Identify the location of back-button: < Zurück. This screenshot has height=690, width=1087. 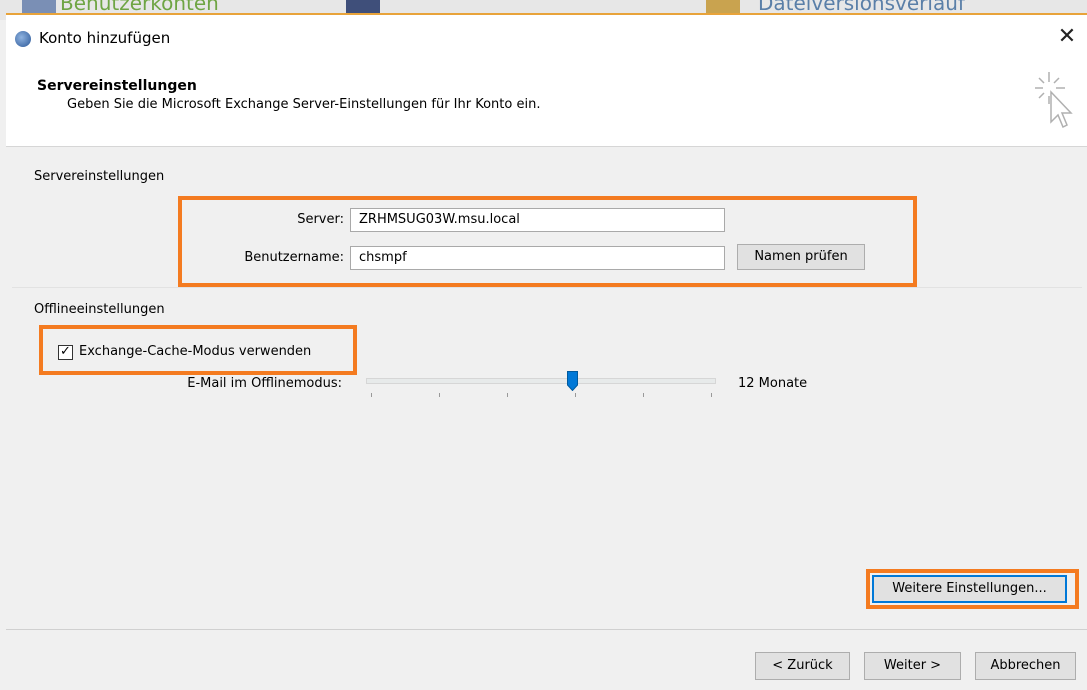
(802, 666).